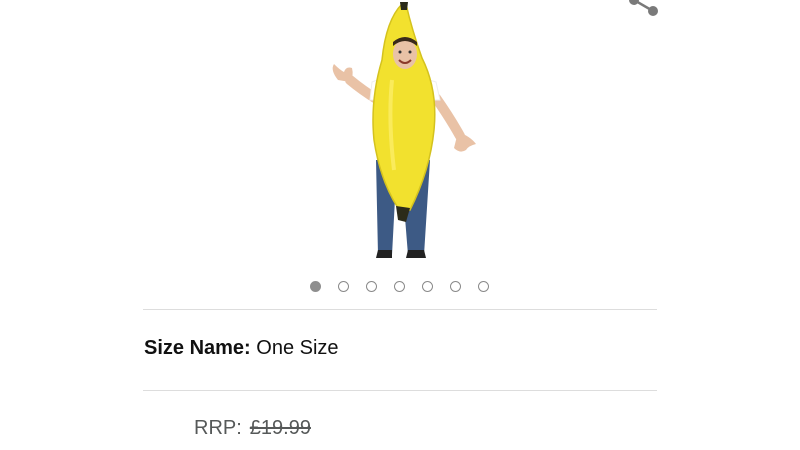  Describe the element at coordinates (297, 348) in the screenshot. I see `size-value: One Size` at that location.